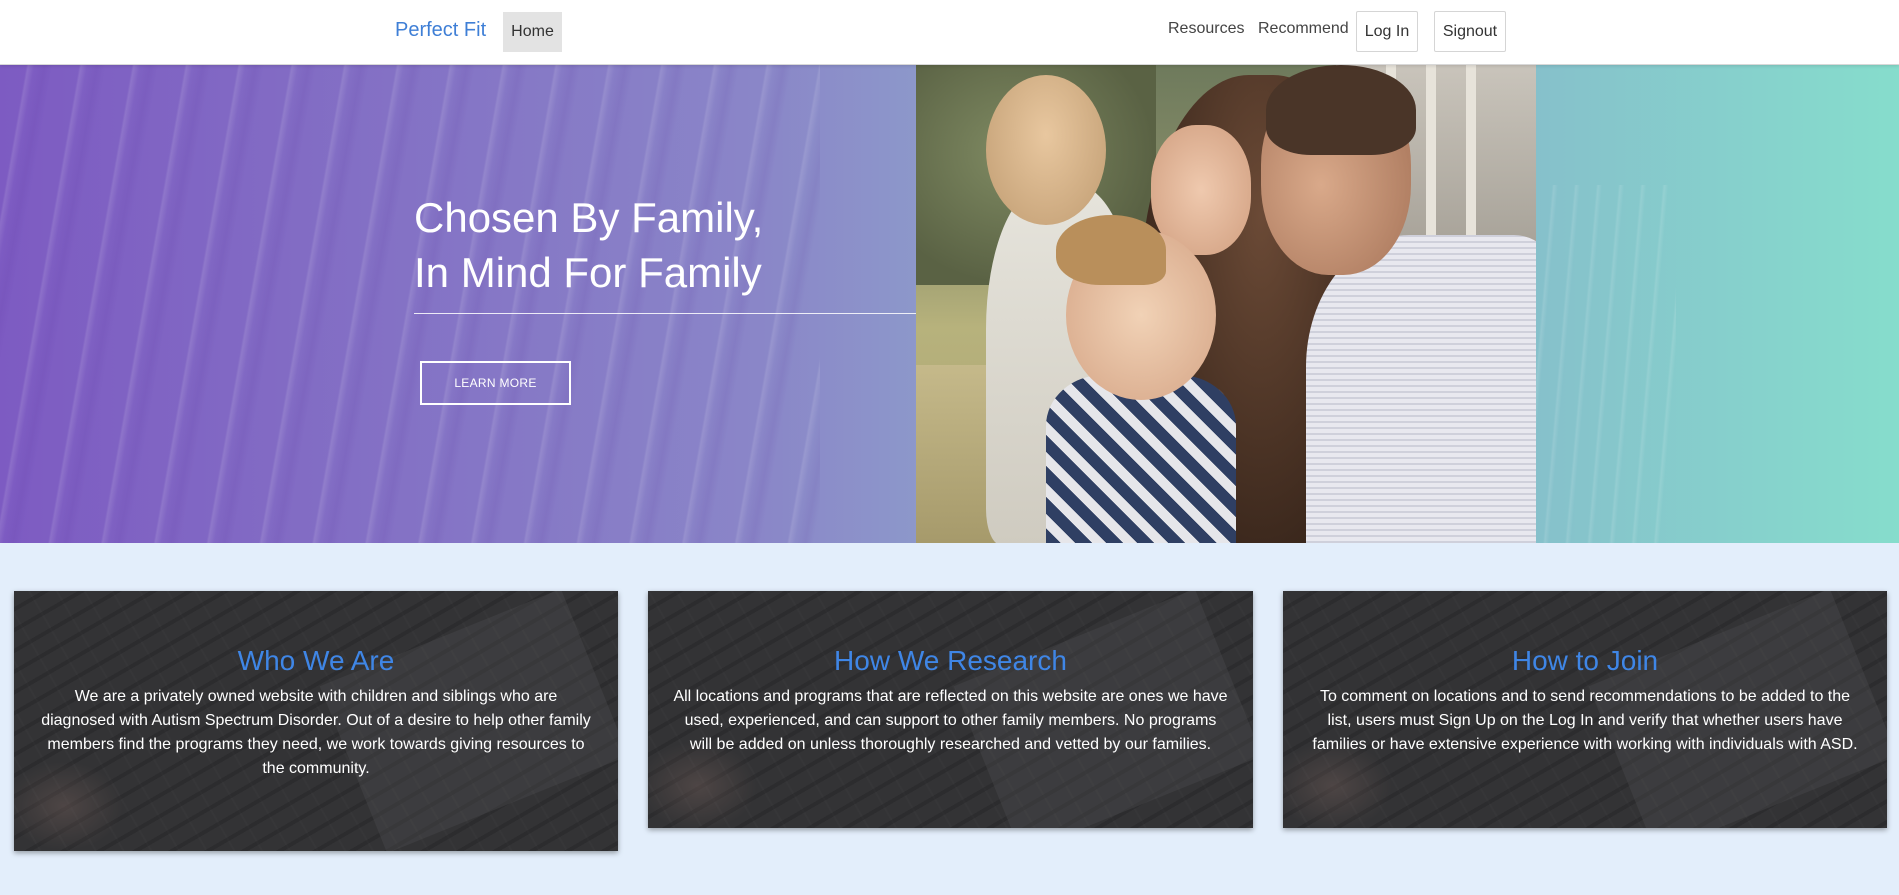 The image size is (1899, 895). Describe the element at coordinates (588, 272) in the screenshot. I see `hero-title-line-2: In Mind For Family` at that location.